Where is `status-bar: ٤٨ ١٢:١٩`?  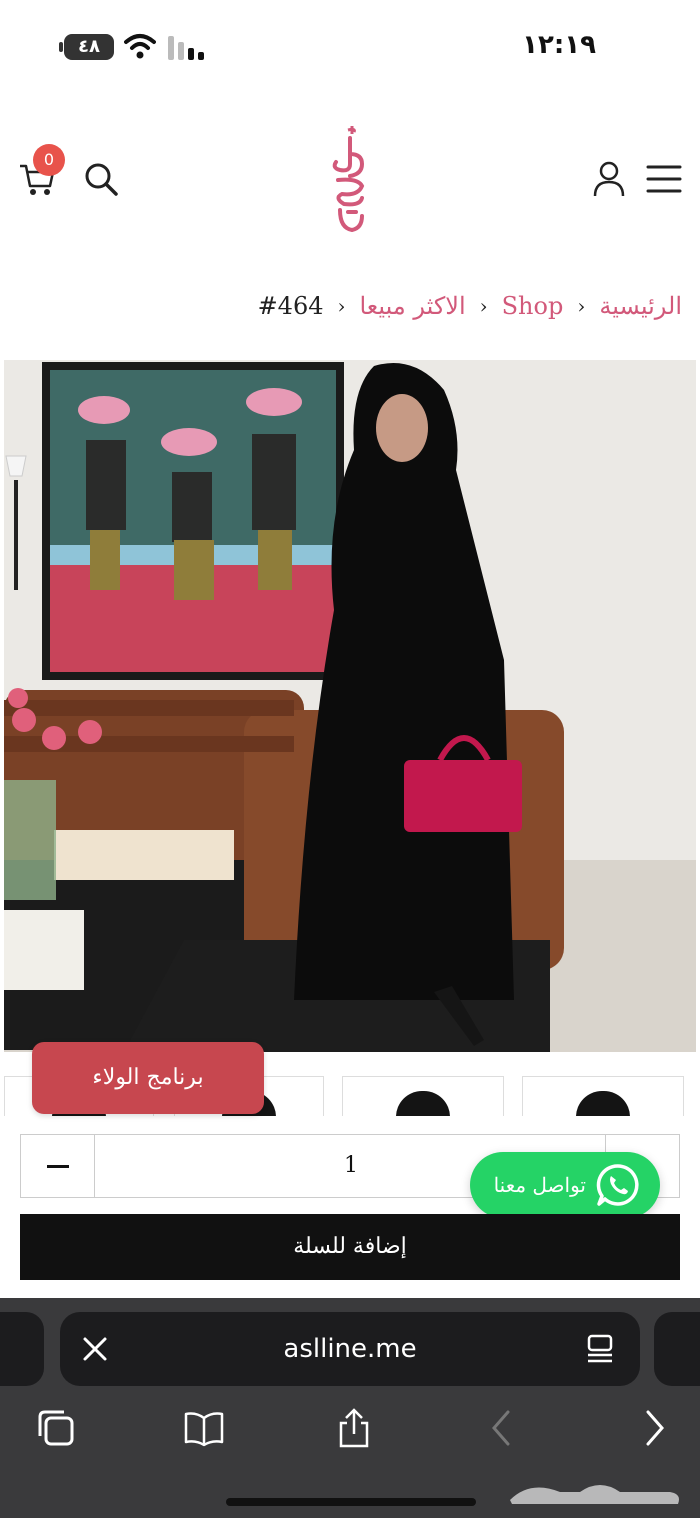 status-bar: ٤٨ ١٢:١٩ is located at coordinates (350, 47).